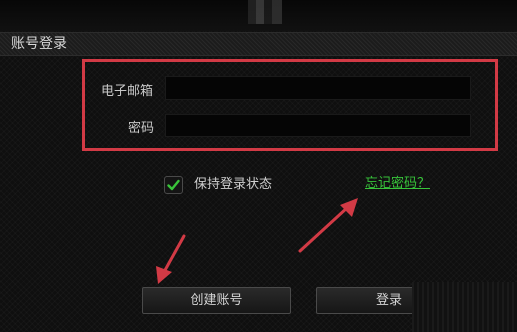 The image size is (517, 332). What do you see at coordinates (464, 307) in the screenshot?
I see `watermark-noise` at bounding box center [464, 307].